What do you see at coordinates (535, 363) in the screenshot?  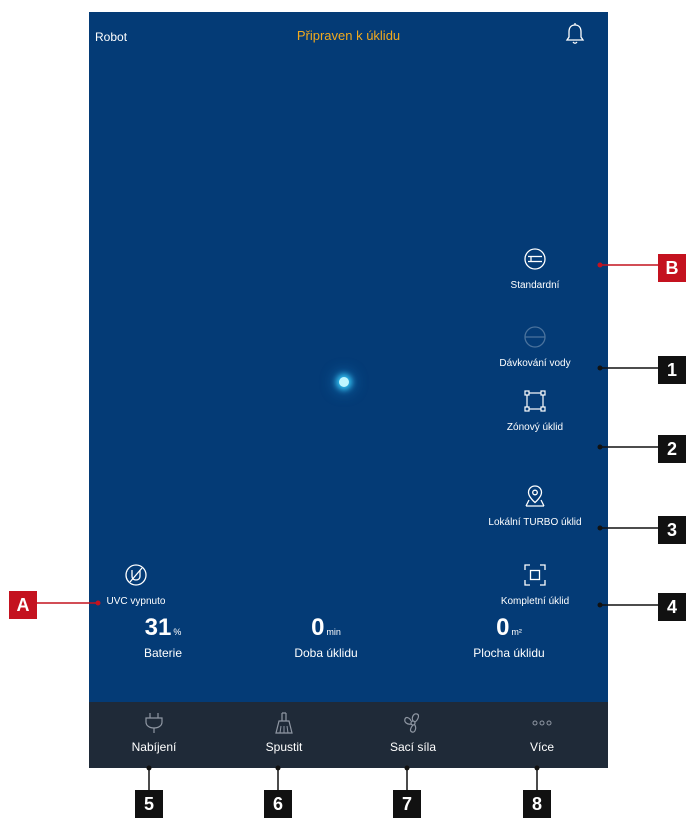 I see `water-dosing-label: Dávkování vody` at bounding box center [535, 363].